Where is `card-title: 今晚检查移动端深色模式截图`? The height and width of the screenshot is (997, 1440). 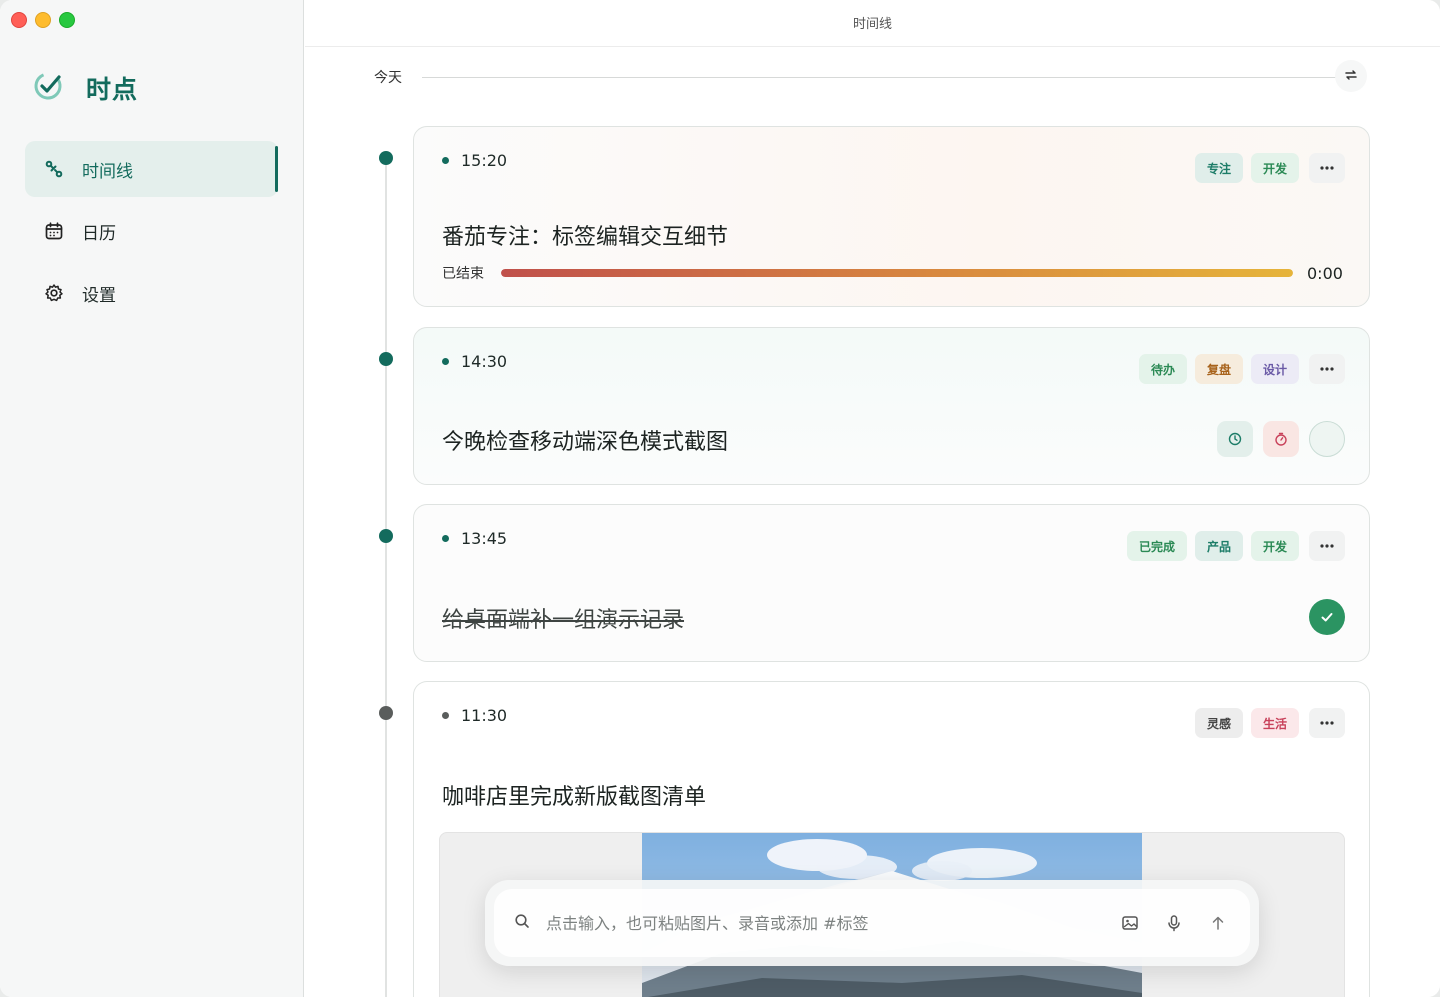 card-title: 今晚检查移动端深色模式截图 is located at coordinates (585, 442).